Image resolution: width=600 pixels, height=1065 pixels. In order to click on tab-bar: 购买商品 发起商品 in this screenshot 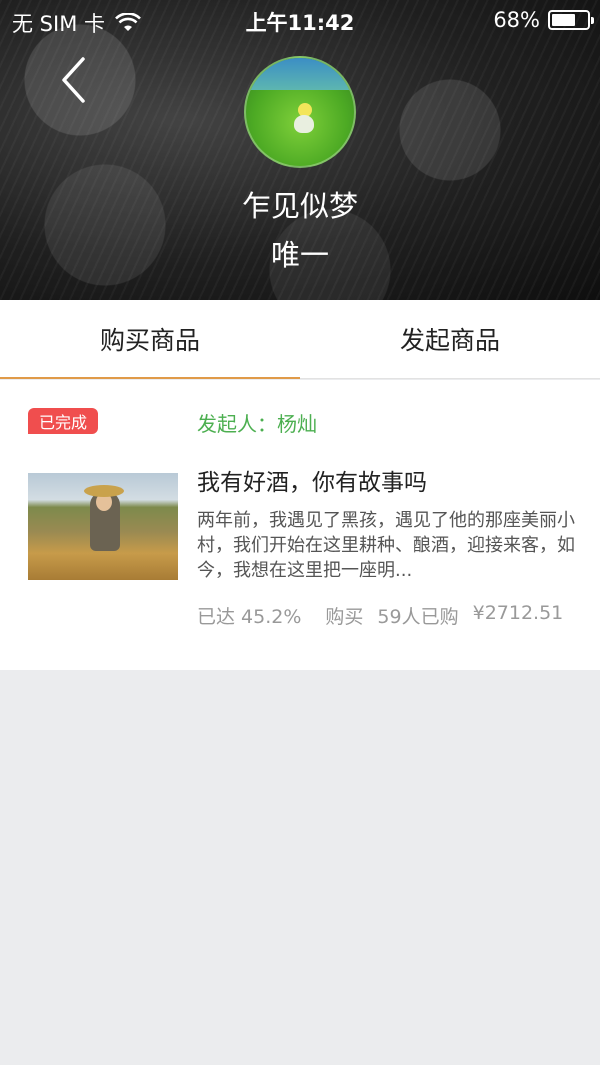, I will do `click(300, 339)`.